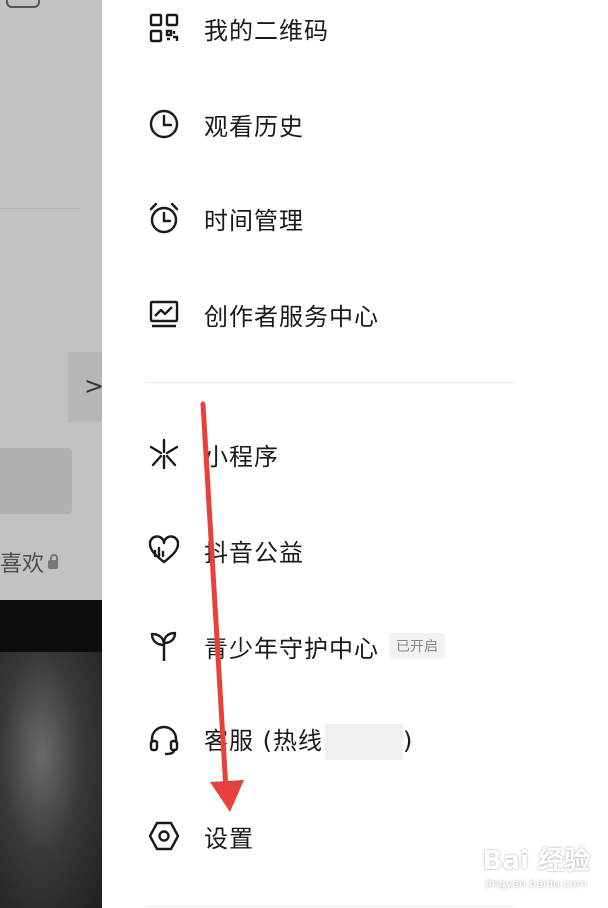  I want to click on heart-charity-icon, so click(164, 550).